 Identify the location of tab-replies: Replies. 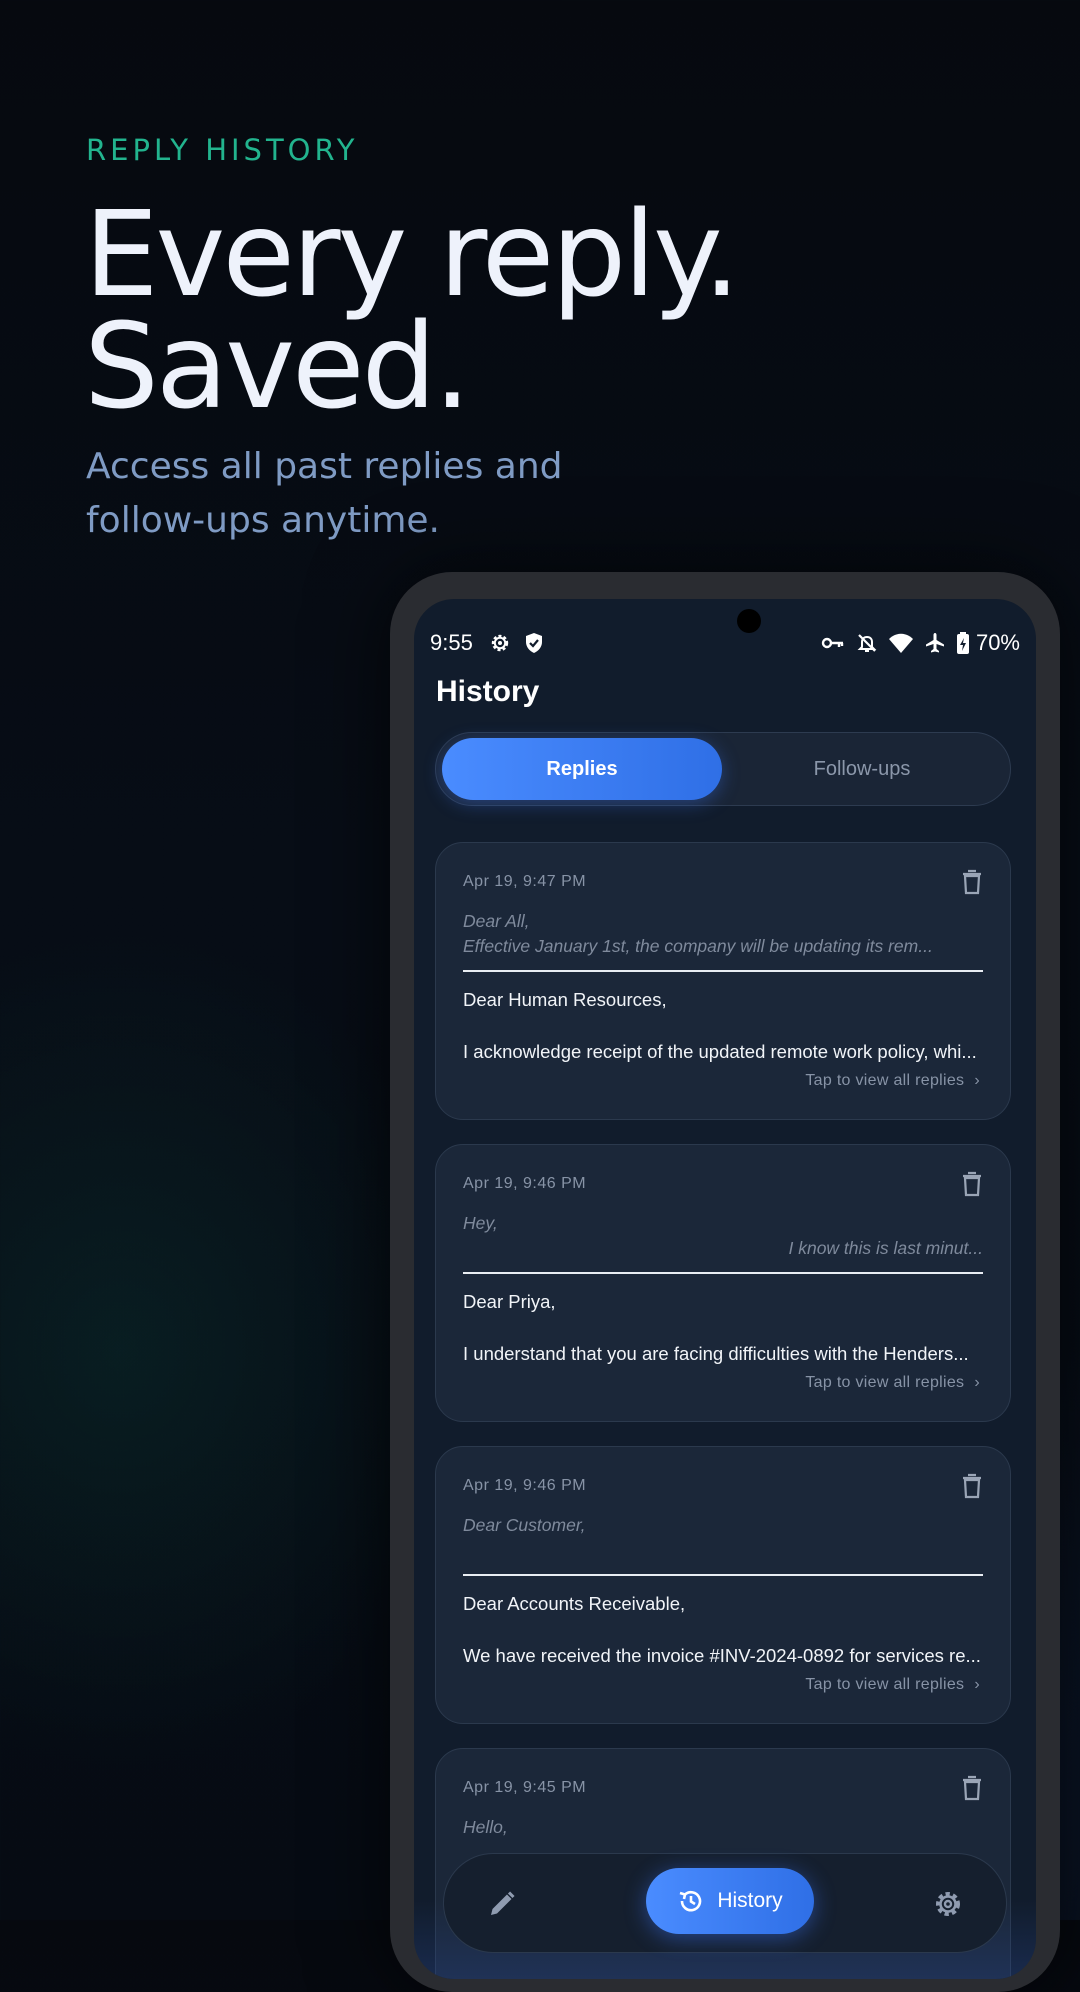
(582, 769).